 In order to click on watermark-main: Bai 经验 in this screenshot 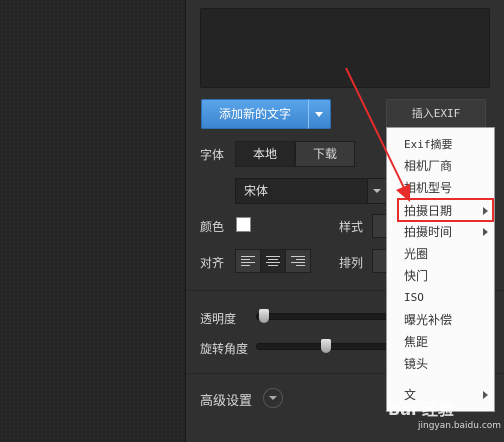, I will do `click(421, 409)`.